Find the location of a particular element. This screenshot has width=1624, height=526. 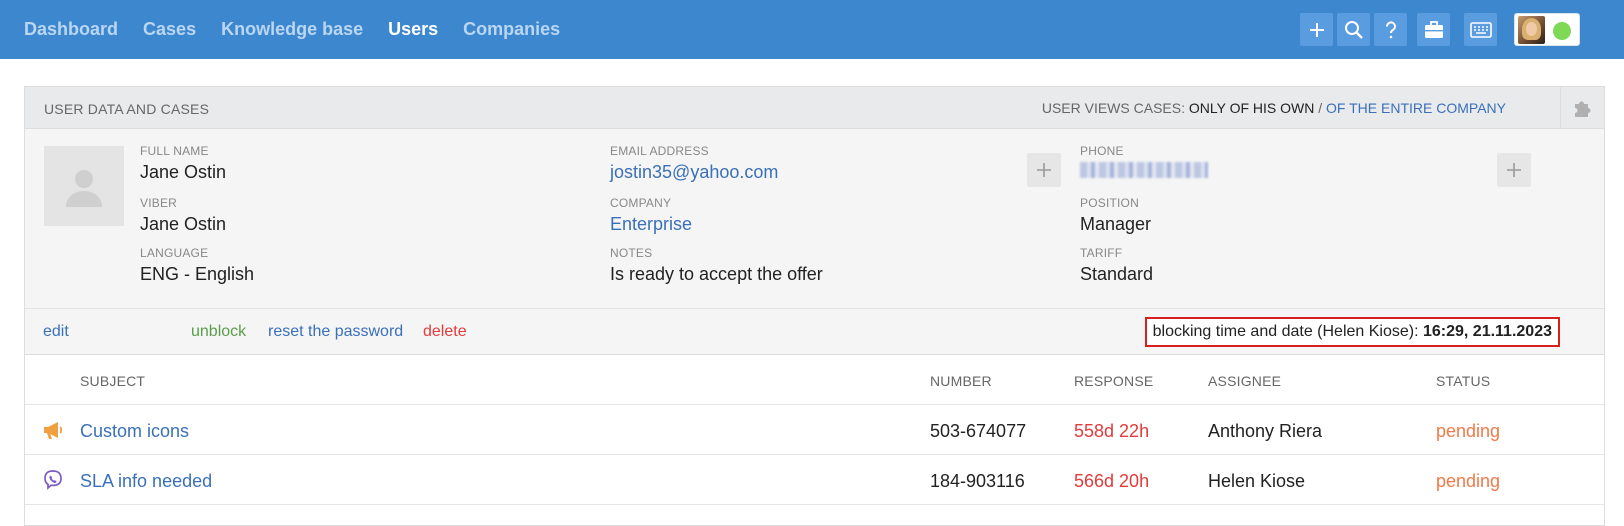

blocking-info-label: blocking time and date (Helen Kiose): is located at coordinates (1287, 331).